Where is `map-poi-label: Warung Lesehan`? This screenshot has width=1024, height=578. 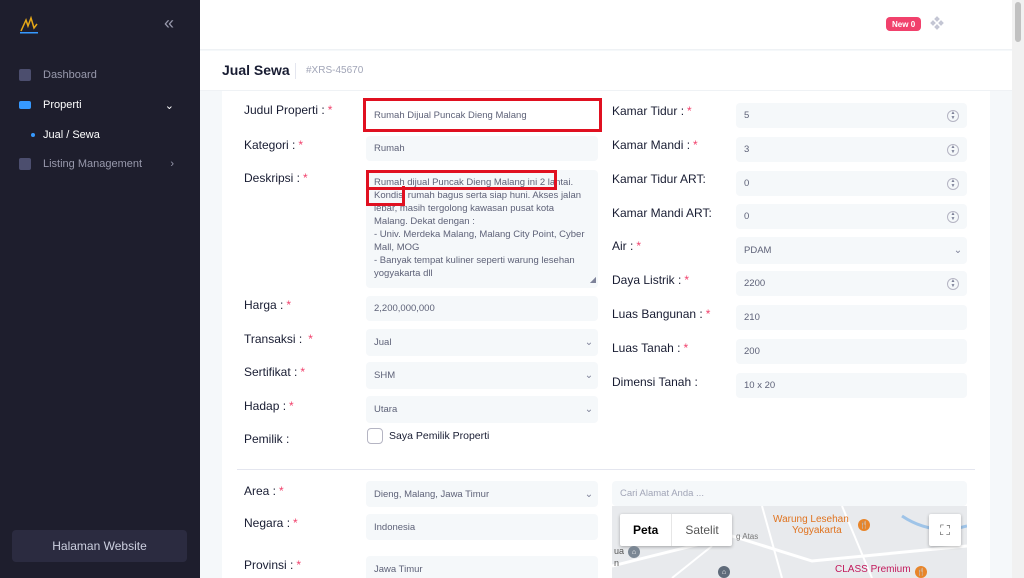 map-poi-label: Warung Lesehan is located at coordinates (811, 519).